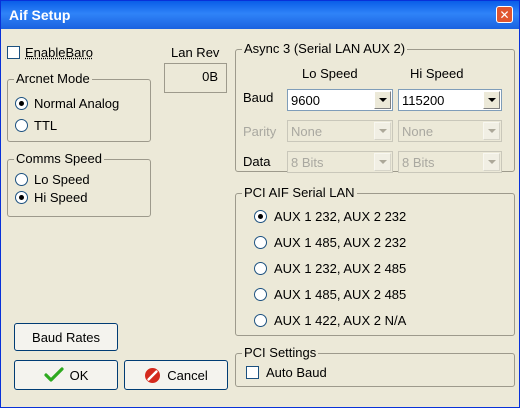 This screenshot has height=410, width=522. I want to click on parity-lo-select: None, so click(340, 131).